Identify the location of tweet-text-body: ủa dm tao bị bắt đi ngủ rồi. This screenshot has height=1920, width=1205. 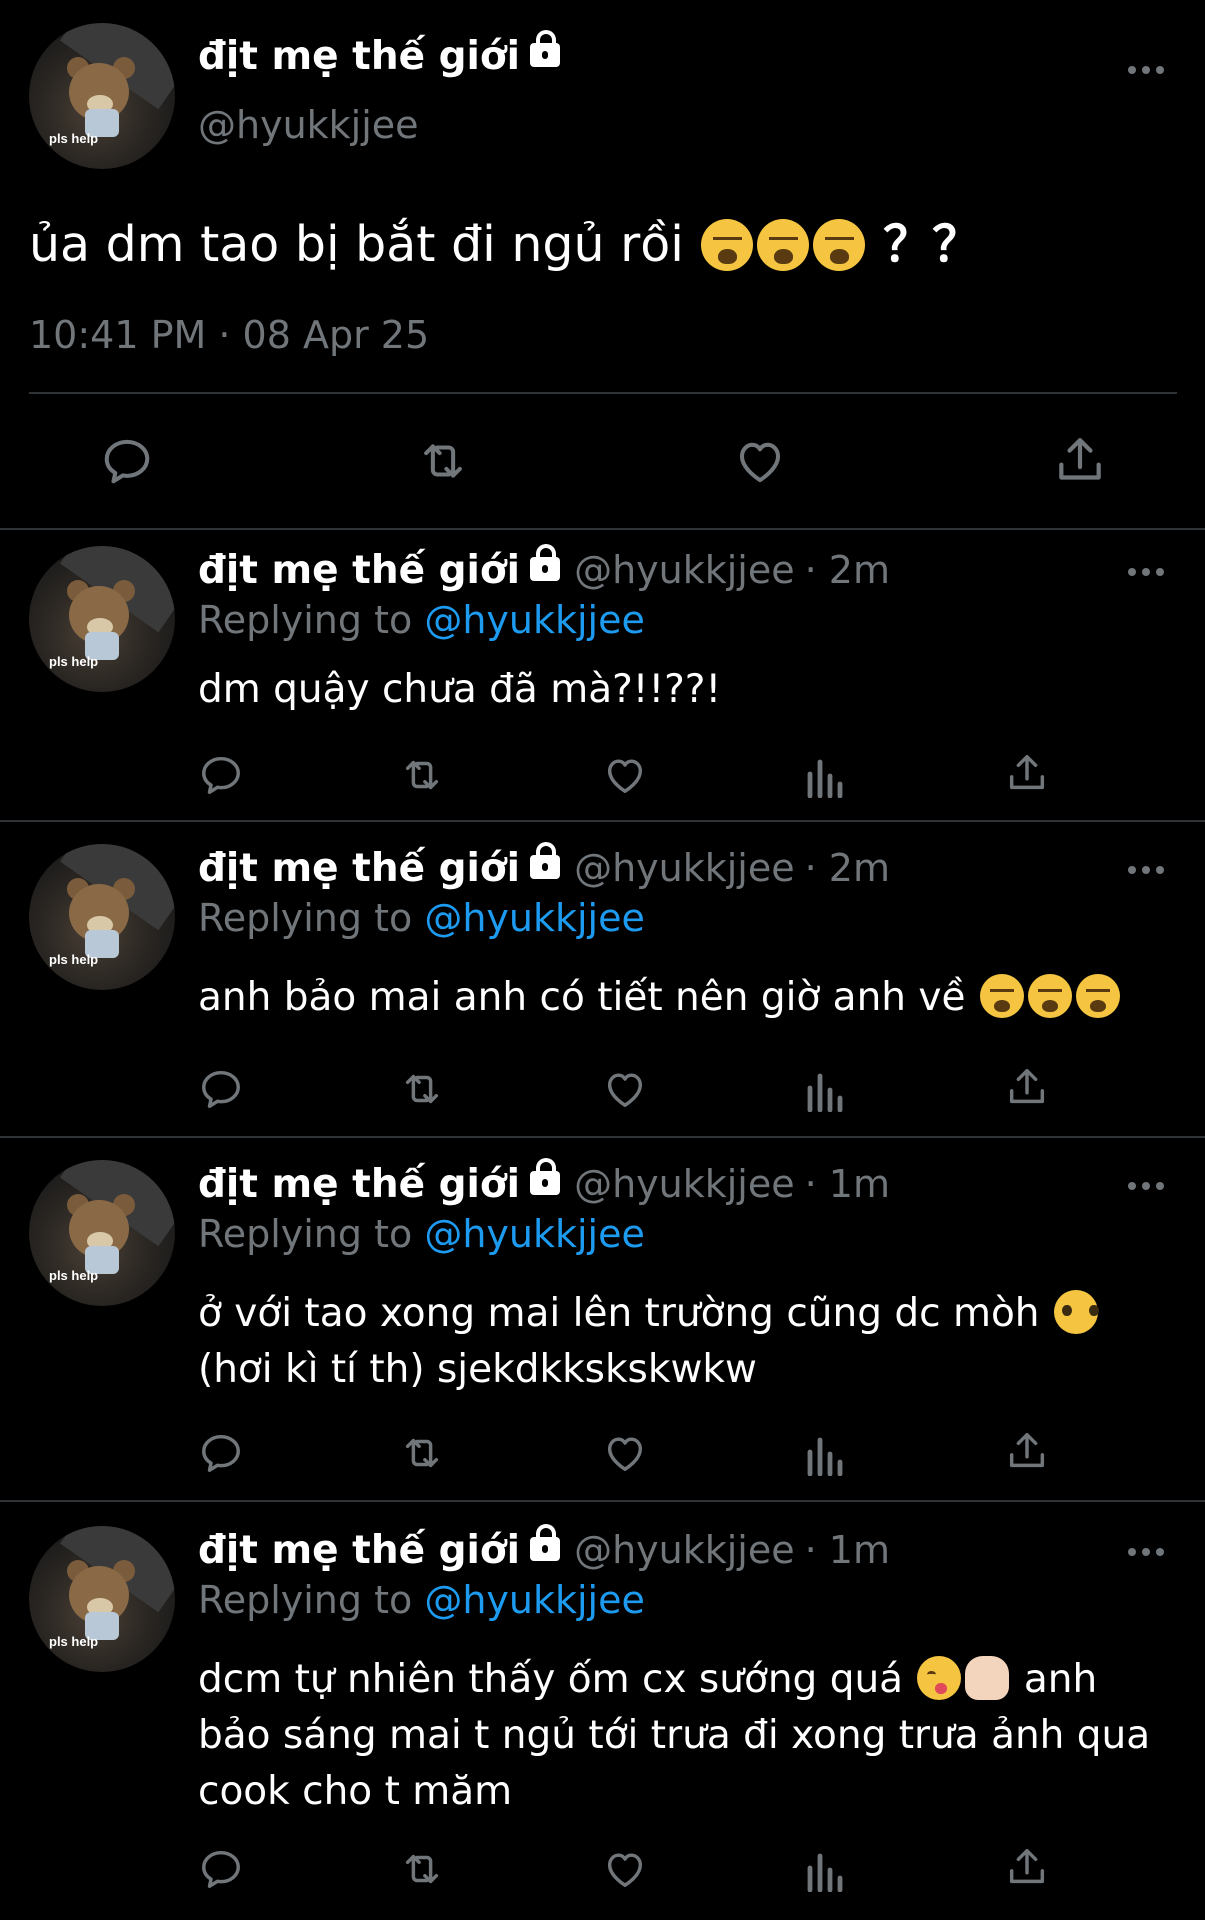
(356, 244).